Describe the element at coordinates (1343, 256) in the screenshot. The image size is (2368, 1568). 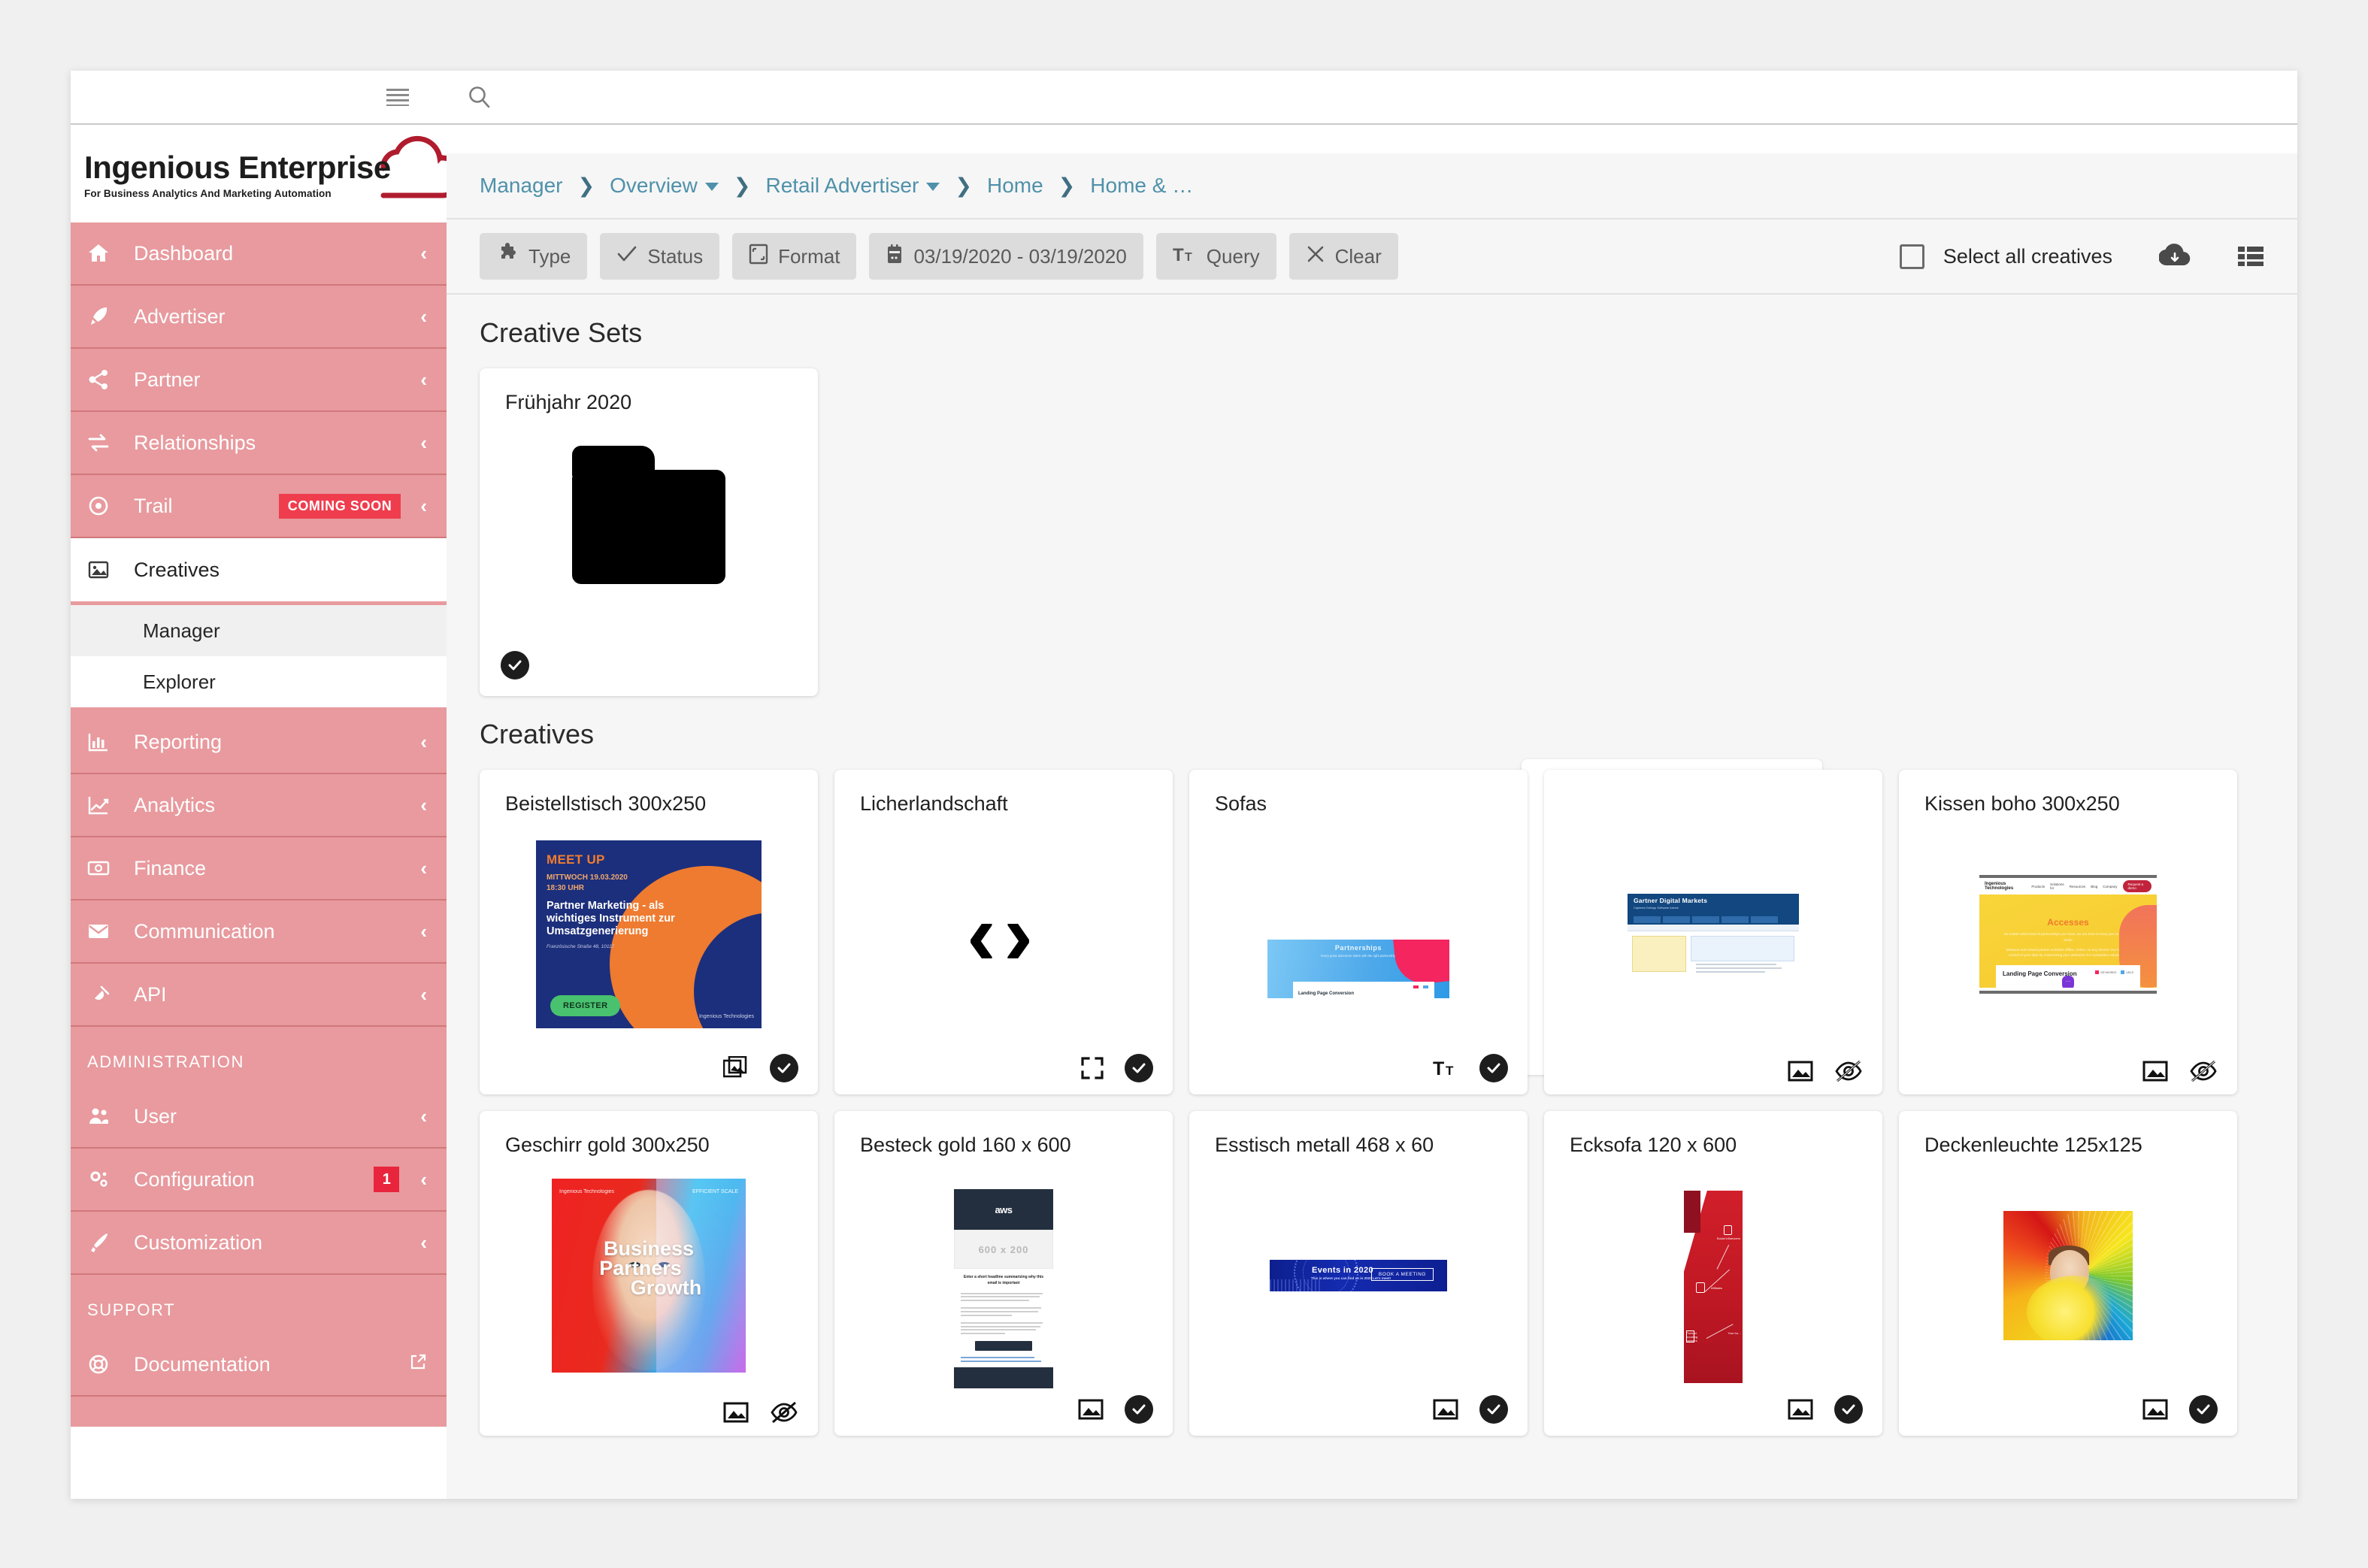
I see `toolbar-clear-button: Clear` at that location.